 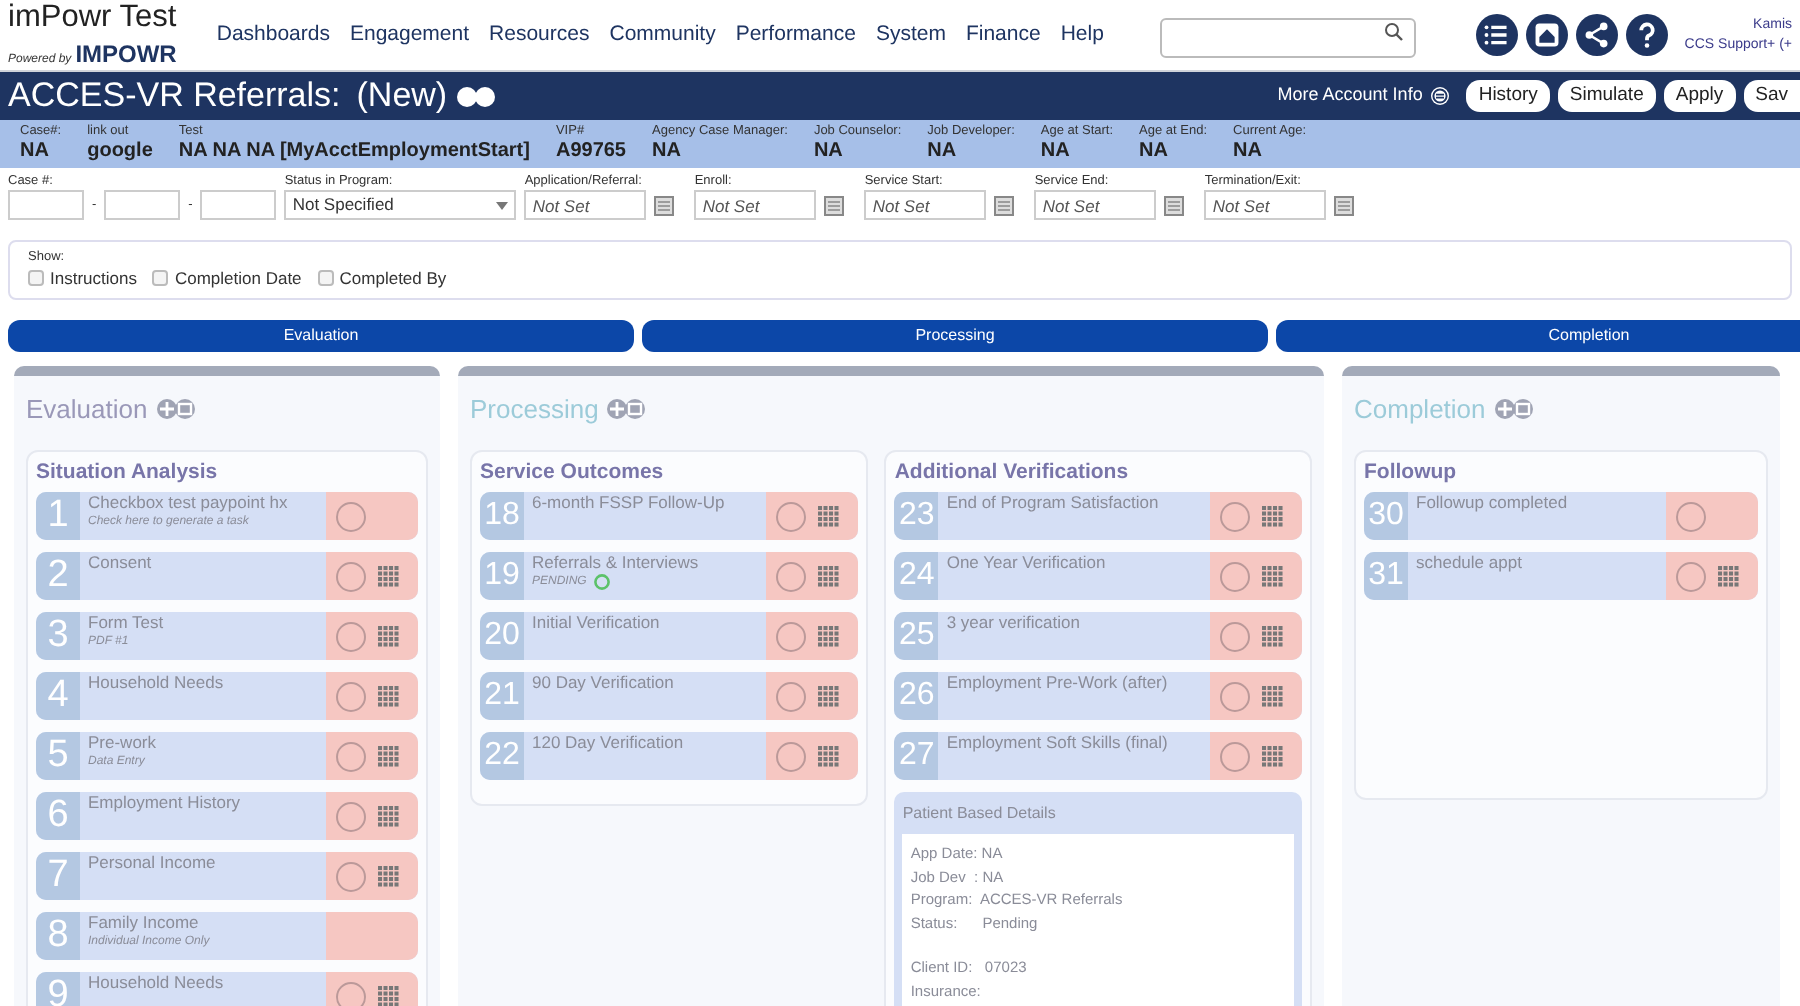 I want to click on nav-menu-item: Finance, so click(x=1003, y=35).